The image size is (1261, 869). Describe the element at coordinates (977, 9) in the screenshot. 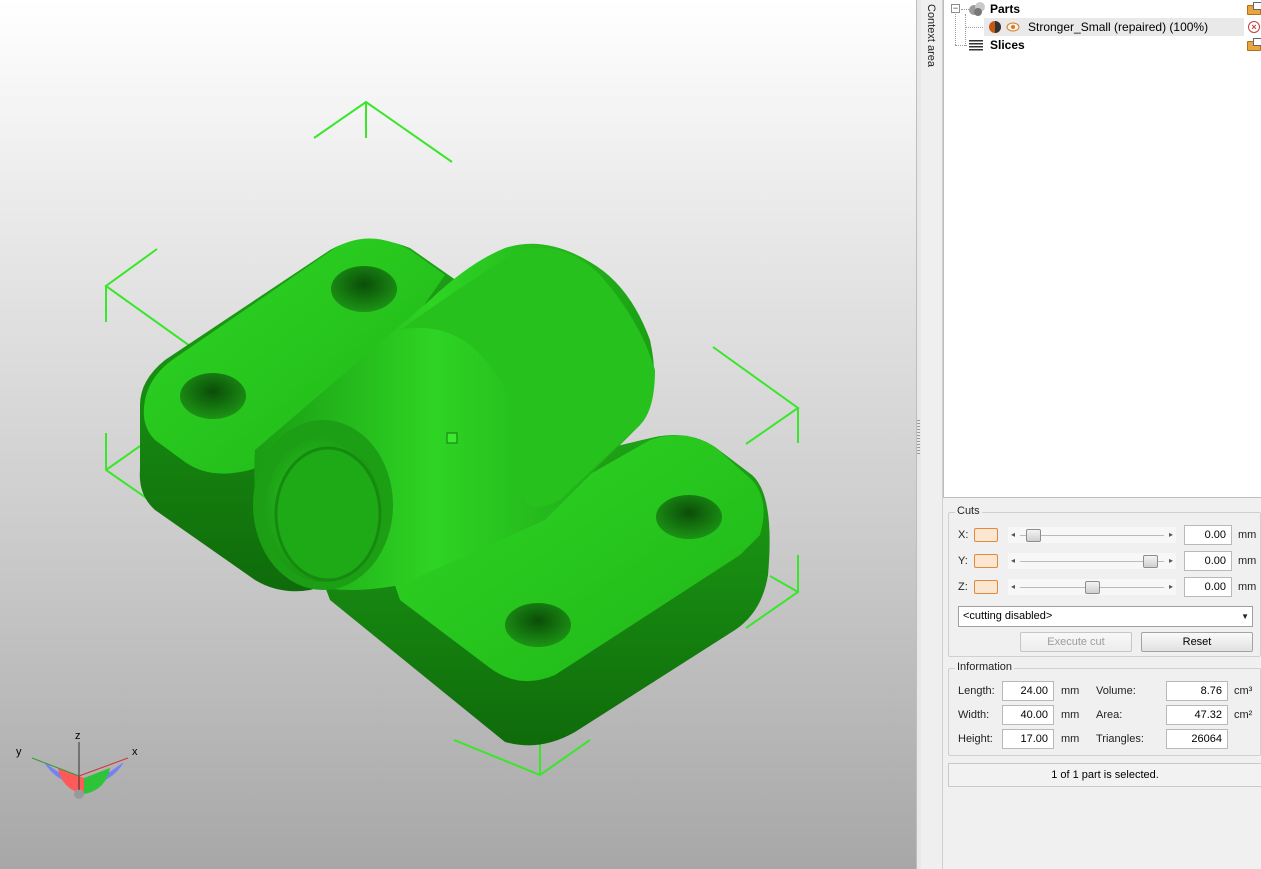

I see `parts-icon` at that location.